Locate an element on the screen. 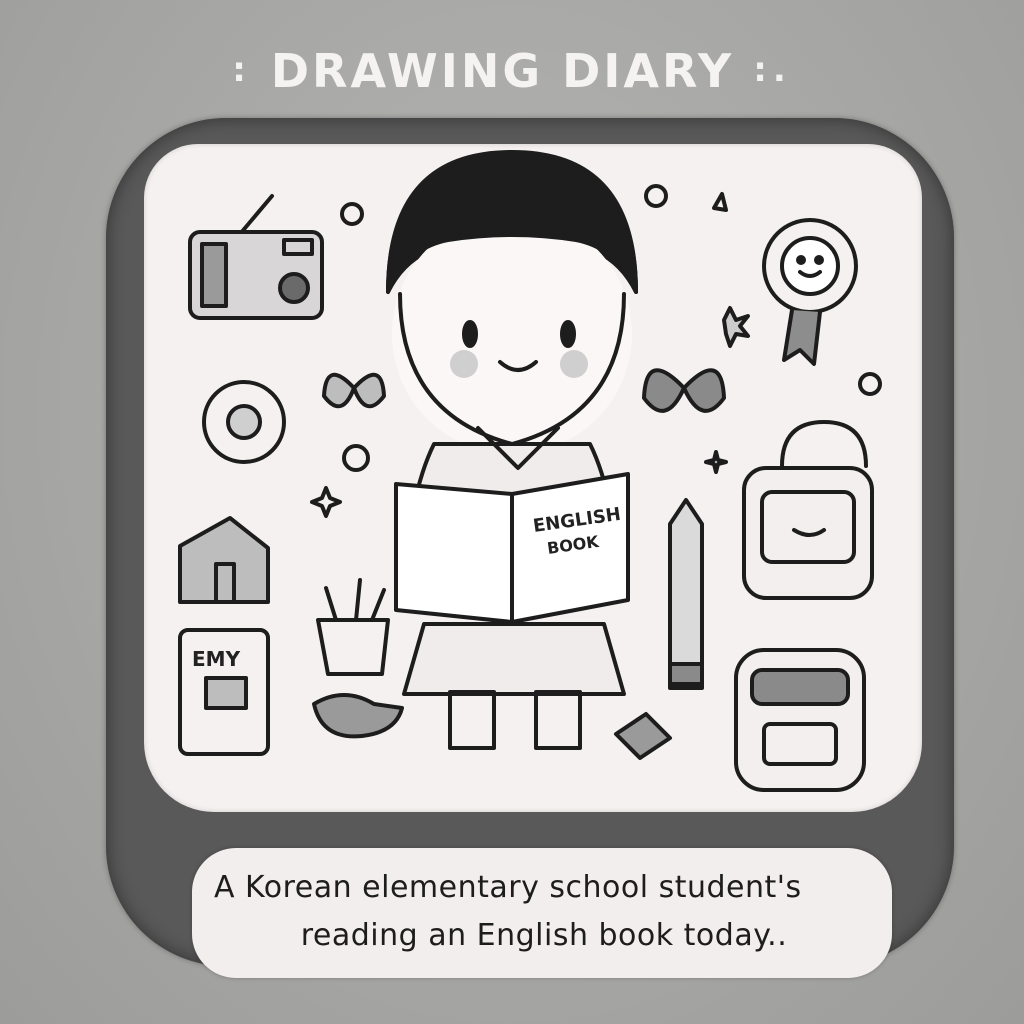 The width and height of the screenshot is (1024, 1024). flower-badge-icon is located at coordinates (810, 292).